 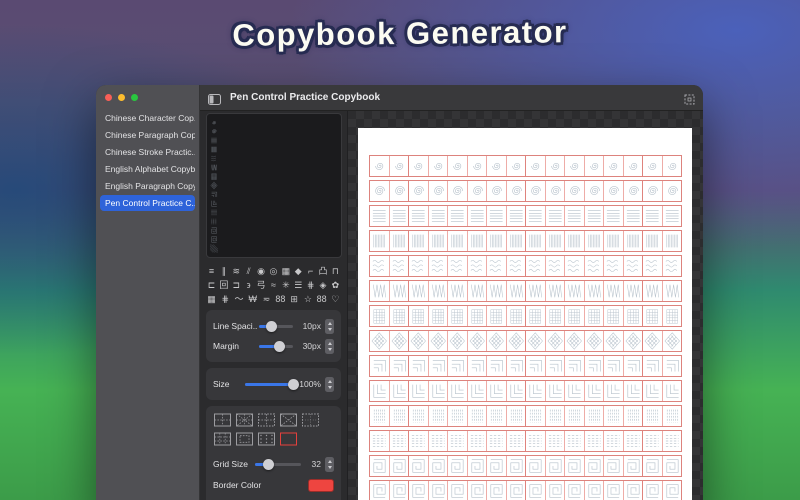 I want to click on pattern-button: ≂, so click(x=266, y=299).